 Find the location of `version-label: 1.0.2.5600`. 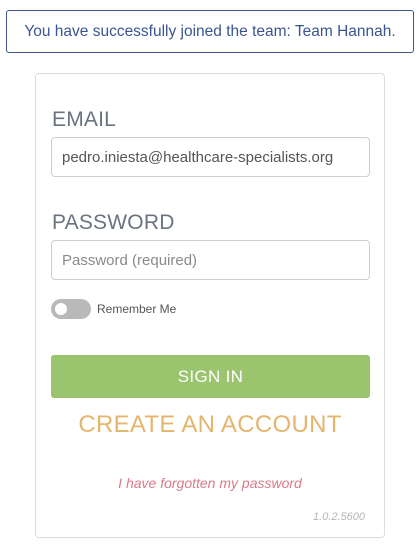

version-label: 1.0.2.5600 is located at coordinates (339, 517).